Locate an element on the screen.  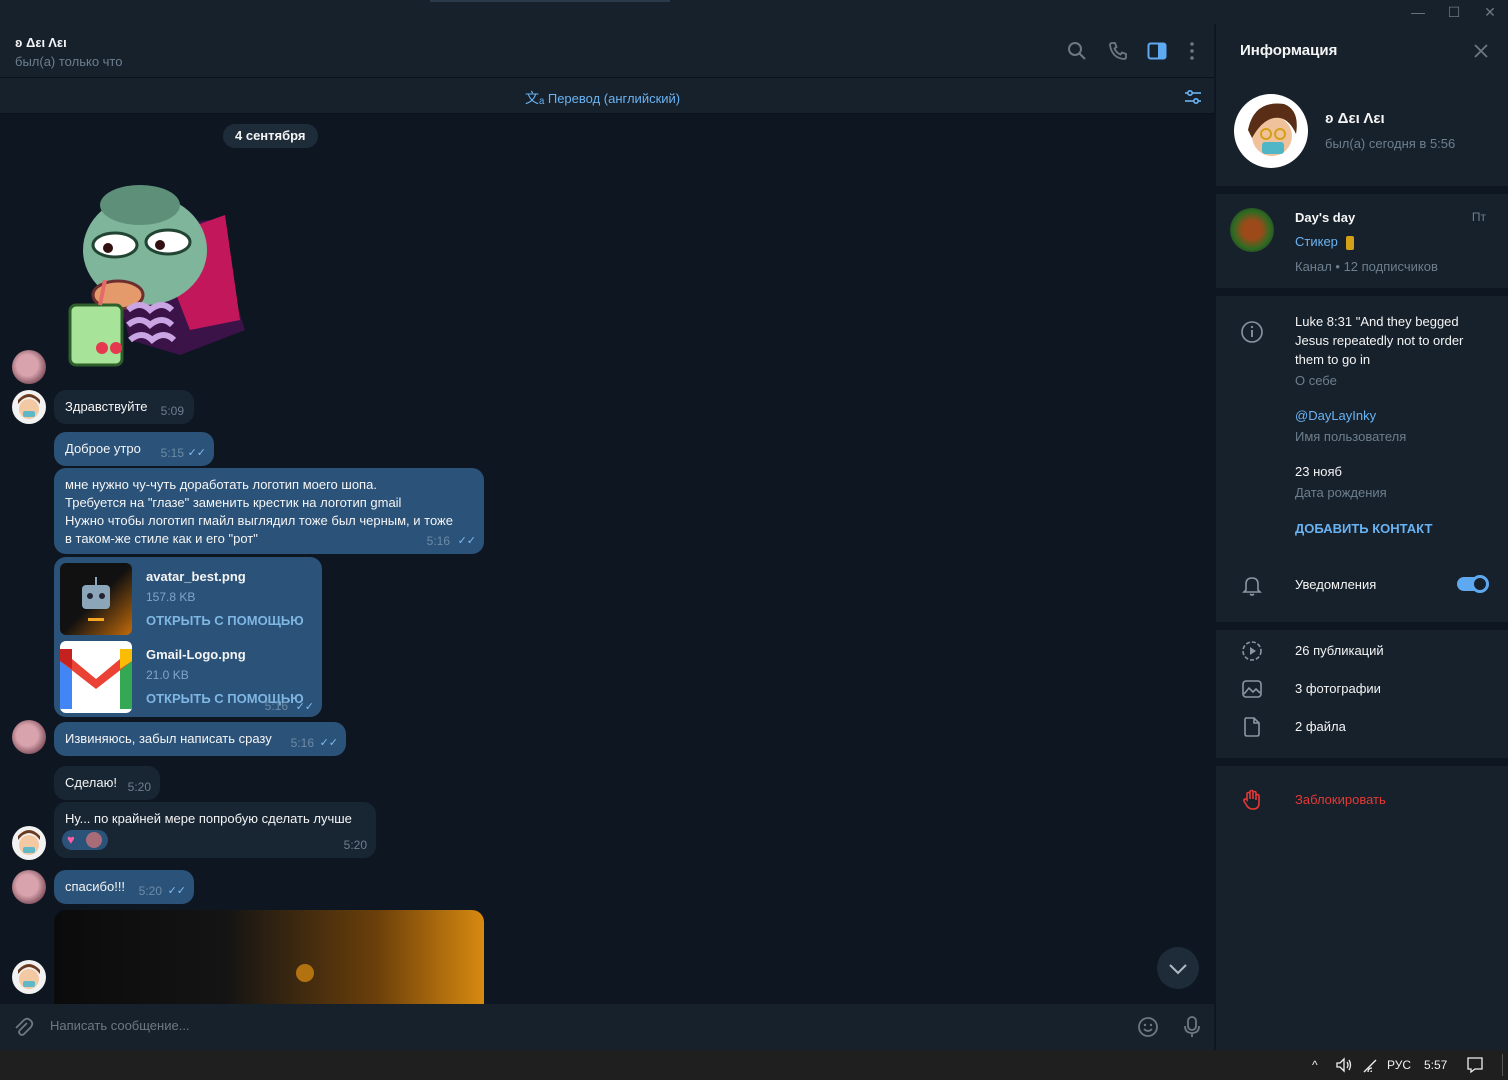
file-icon is located at coordinates (1252, 727).